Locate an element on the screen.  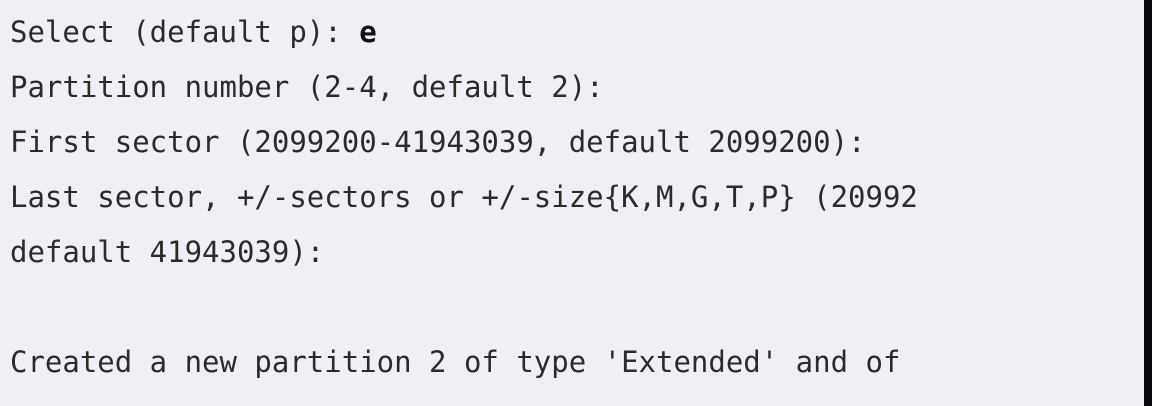
terminal-line-select-type: Select (default p): e is located at coordinates (193, 32).